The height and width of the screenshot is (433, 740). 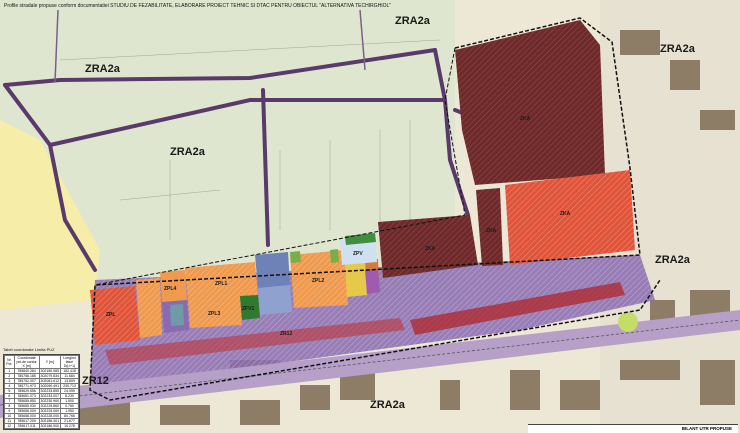 What do you see at coordinates (50, 401) in the screenshot?
I see `table-cell: 302230.960` at bounding box center [50, 401].